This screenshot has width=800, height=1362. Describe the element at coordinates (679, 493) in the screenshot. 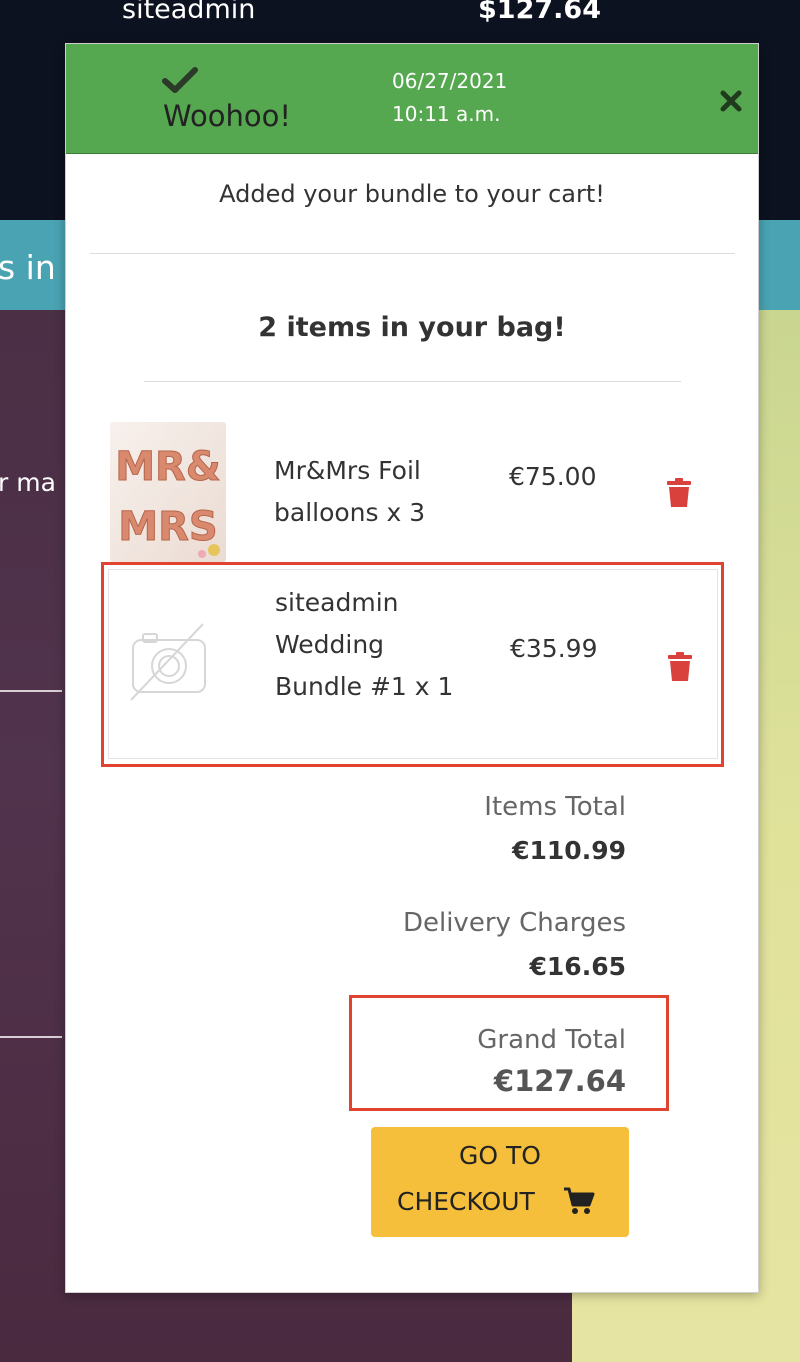

I see `trash-icon` at that location.